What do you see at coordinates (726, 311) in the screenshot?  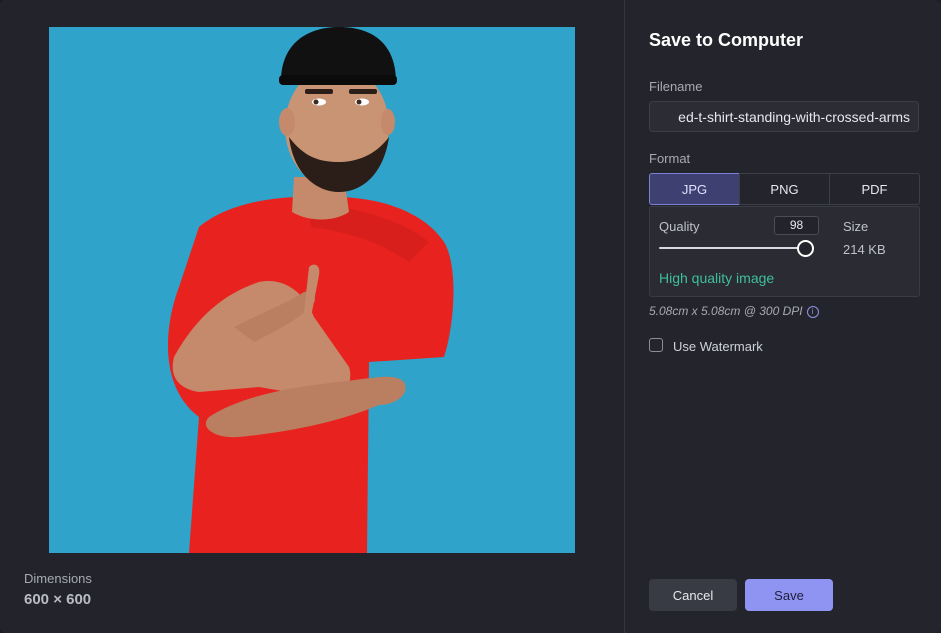 I see `print-size-text: 5.08cm x 5.08cm @ 300 DPI` at bounding box center [726, 311].